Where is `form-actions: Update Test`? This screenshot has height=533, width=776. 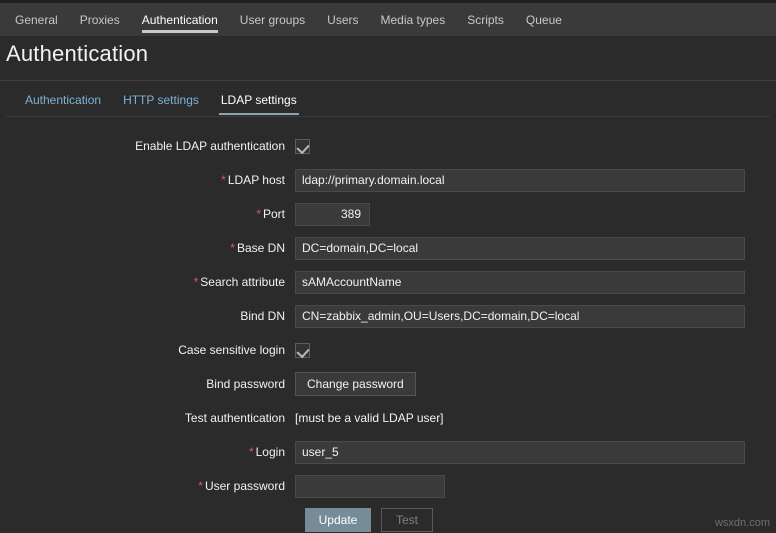
form-actions: Update Test is located at coordinates (388, 518).